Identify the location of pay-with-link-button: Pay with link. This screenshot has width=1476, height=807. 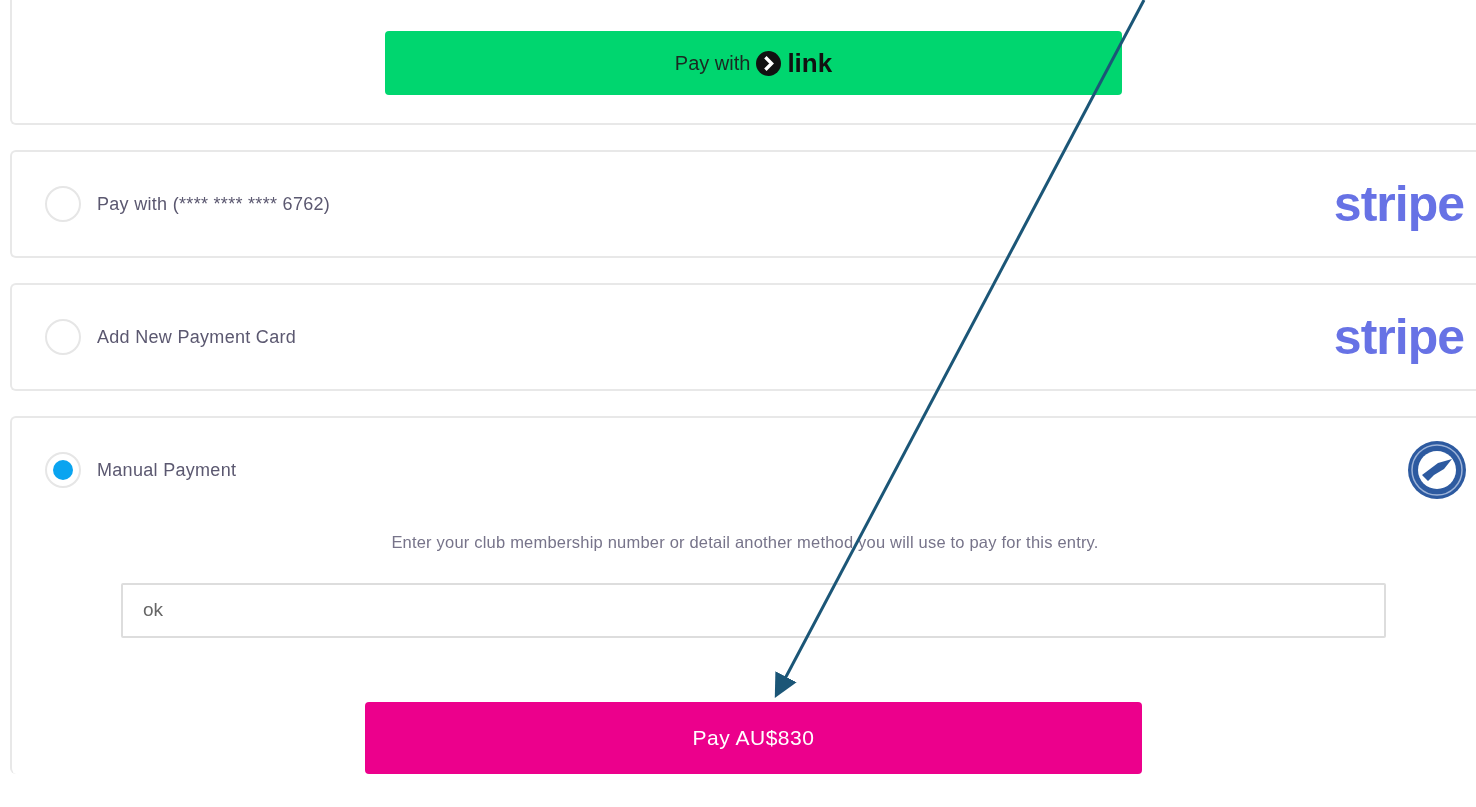
(753, 63).